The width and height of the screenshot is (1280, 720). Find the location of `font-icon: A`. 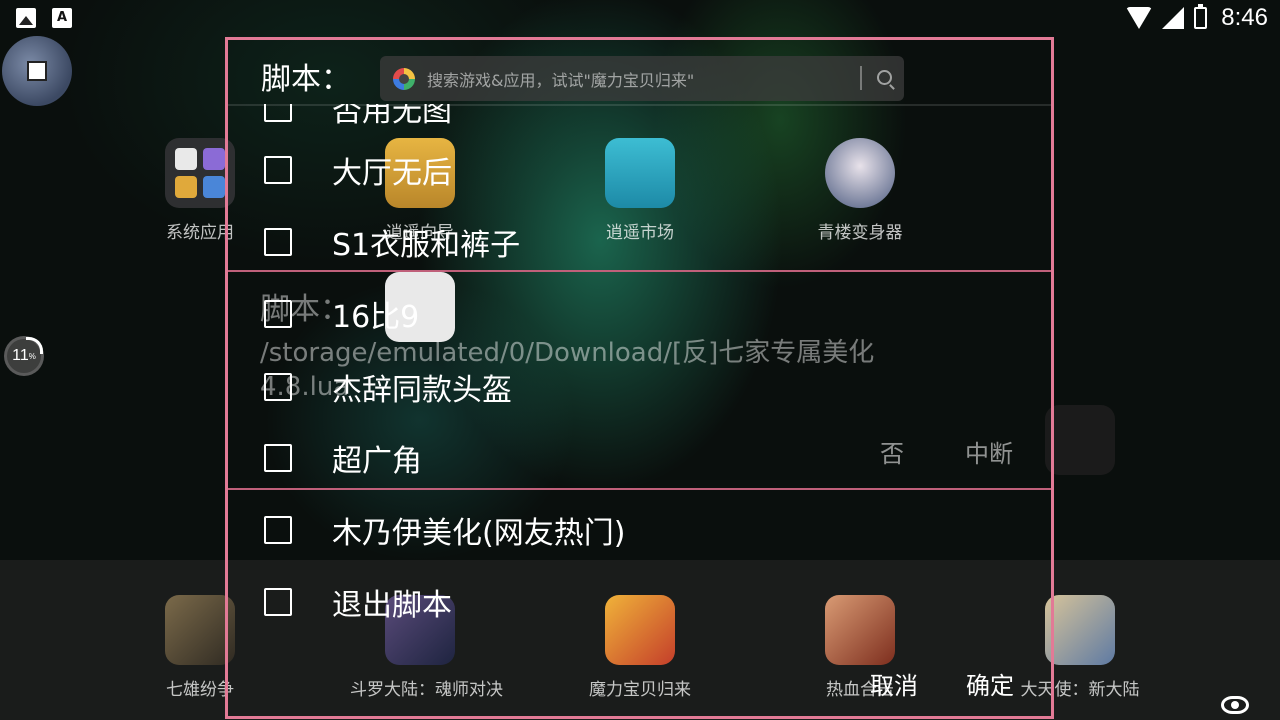

font-icon: A is located at coordinates (62, 18).